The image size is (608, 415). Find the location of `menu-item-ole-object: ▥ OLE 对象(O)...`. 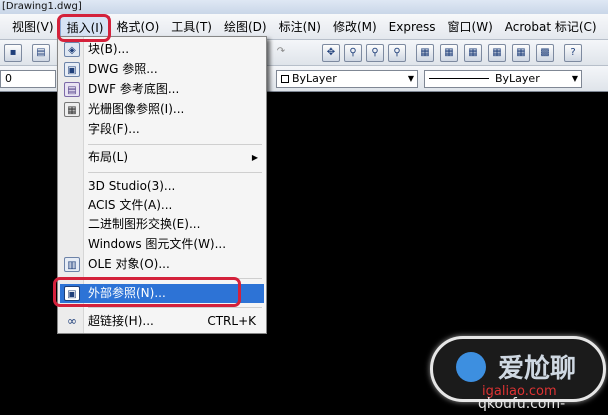

menu-item-ole-object: ▥ OLE 对象(O)... is located at coordinates (162, 264).